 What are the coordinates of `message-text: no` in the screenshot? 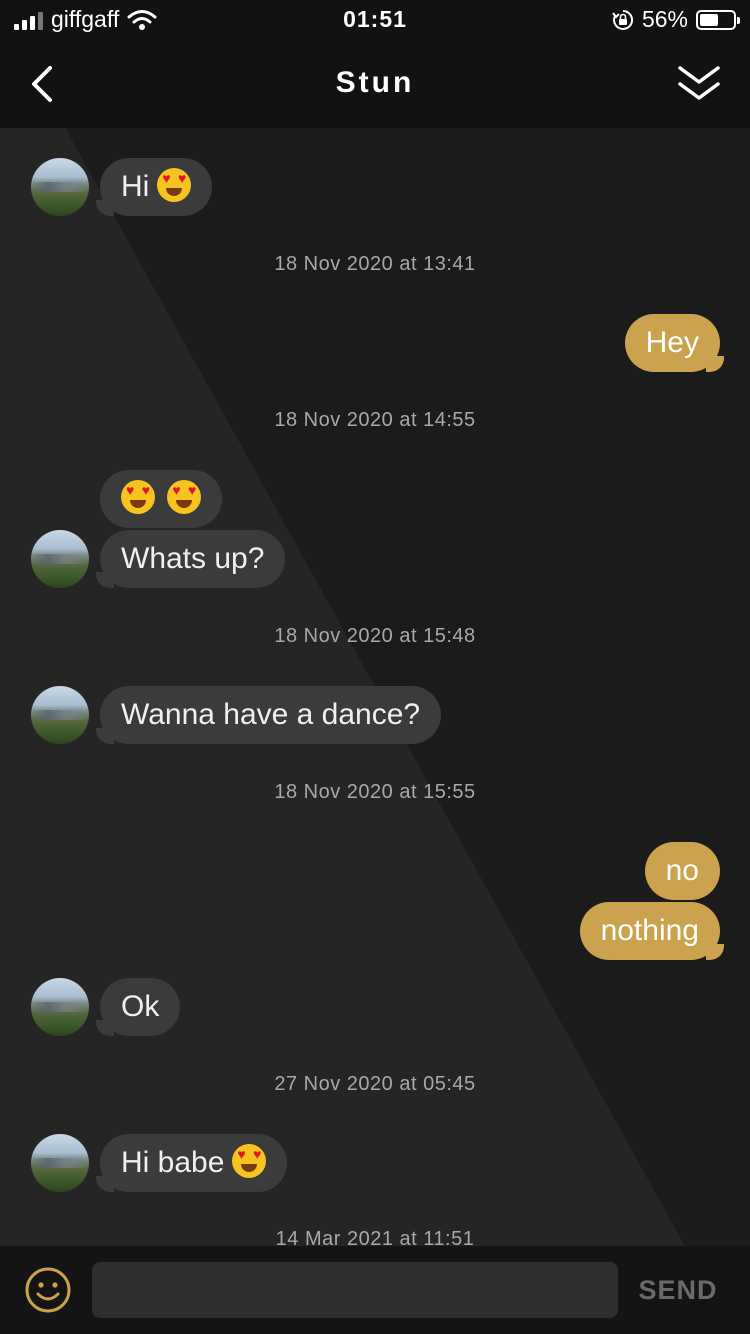 It's located at (682, 870).